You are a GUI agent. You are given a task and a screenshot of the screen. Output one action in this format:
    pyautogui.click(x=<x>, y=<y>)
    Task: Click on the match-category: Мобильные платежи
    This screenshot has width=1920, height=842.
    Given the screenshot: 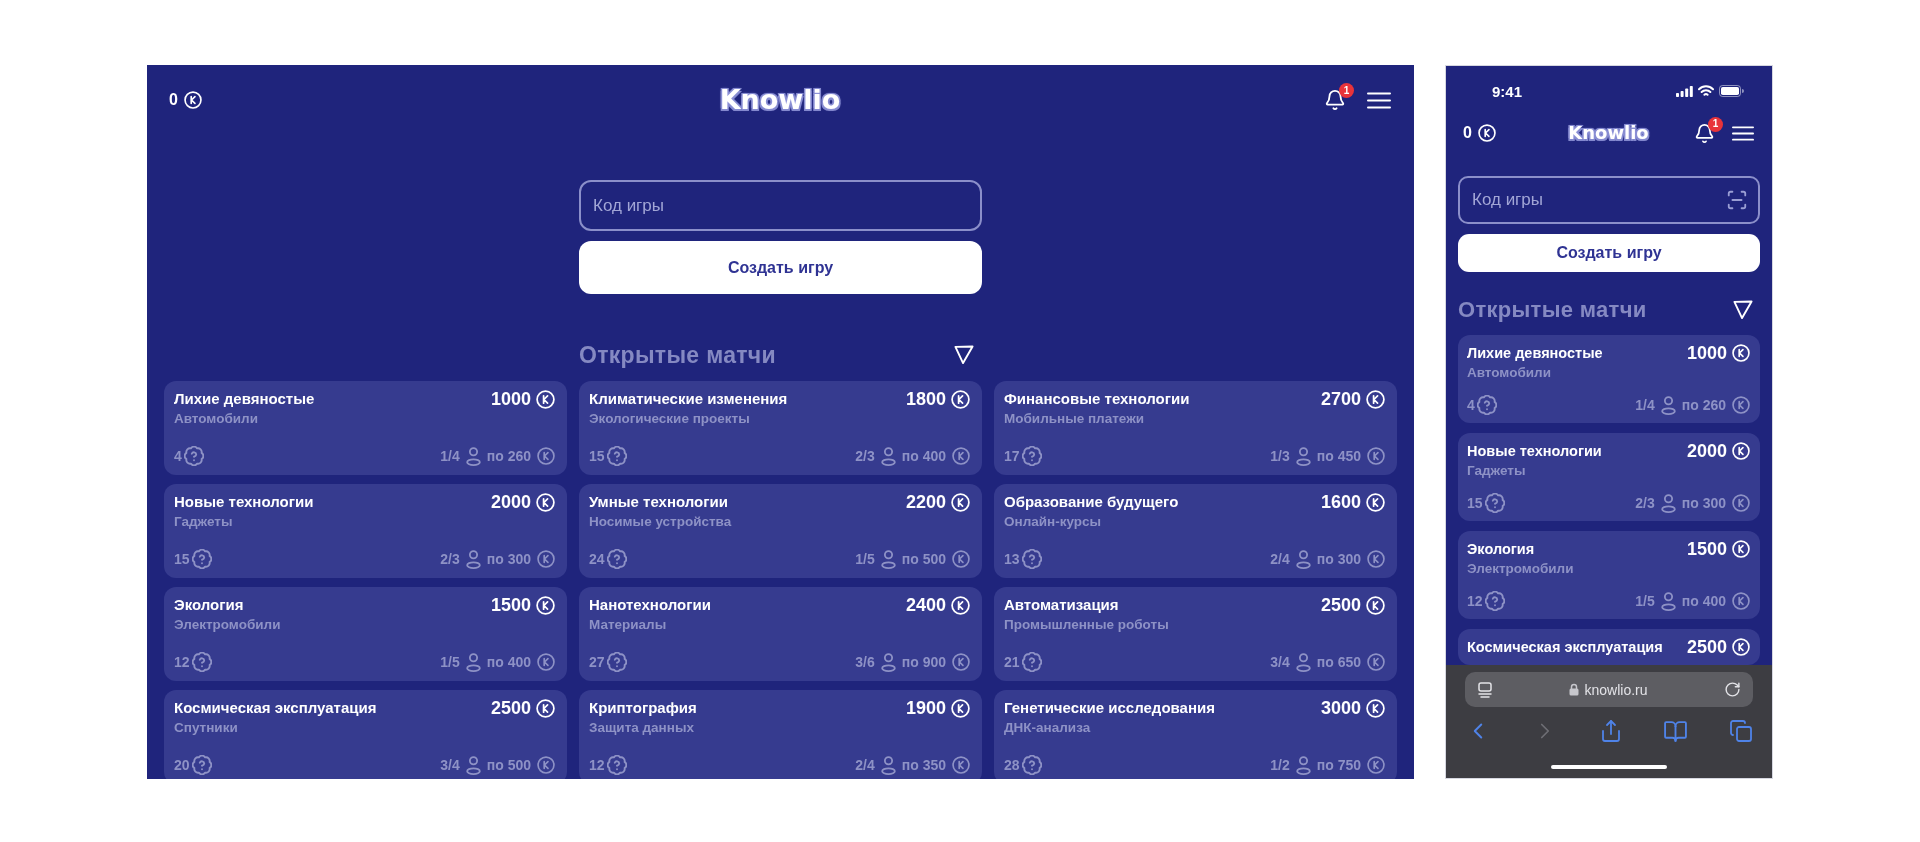 What is the action you would take?
    pyautogui.click(x=1074, y=419)
    